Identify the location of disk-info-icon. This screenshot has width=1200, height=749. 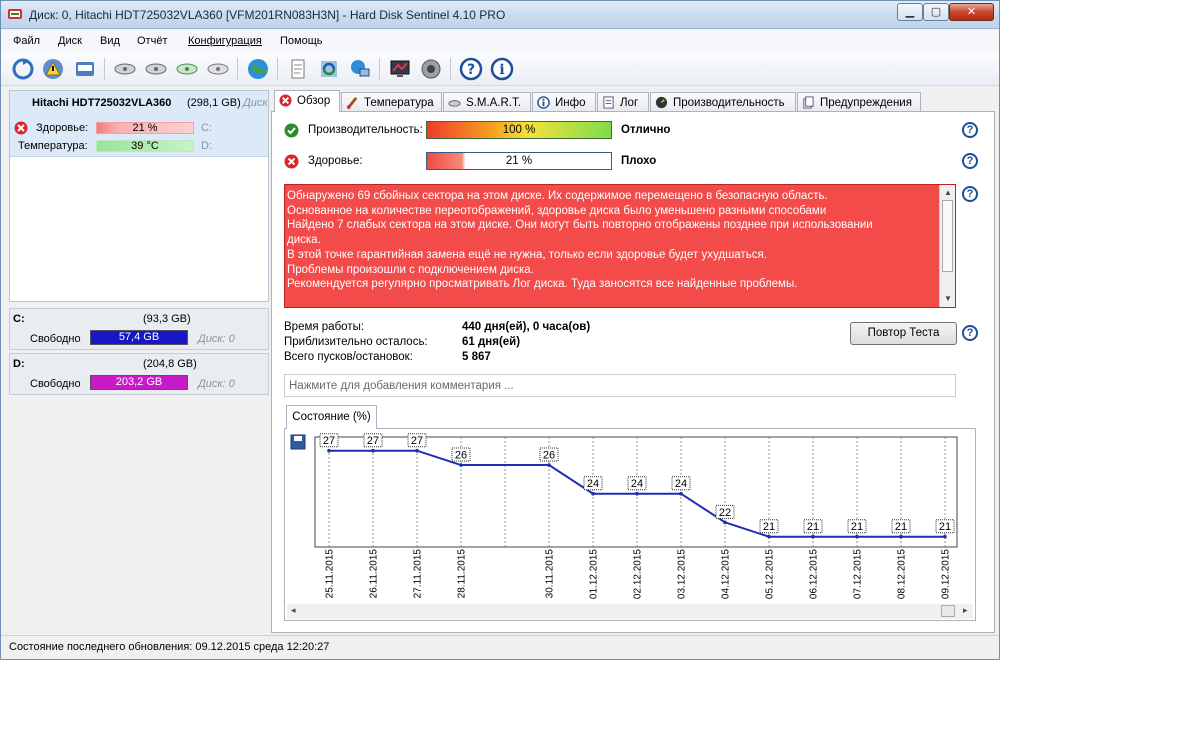
(85, 69).